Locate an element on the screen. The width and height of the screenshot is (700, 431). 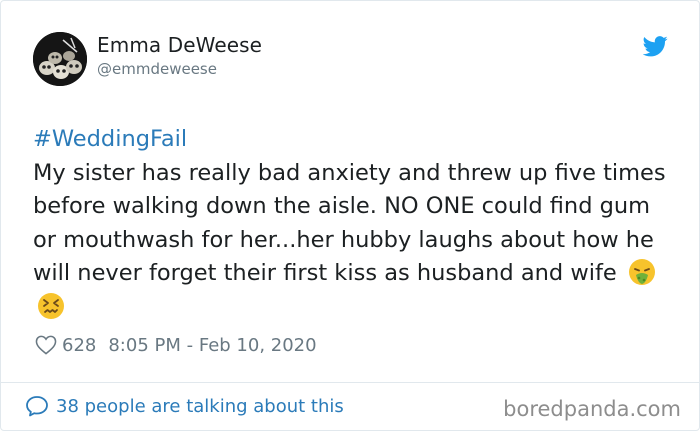
tweet-timestamp: 8:05 PM - Feb 10, 2020 is located at coordinates (212, 345).